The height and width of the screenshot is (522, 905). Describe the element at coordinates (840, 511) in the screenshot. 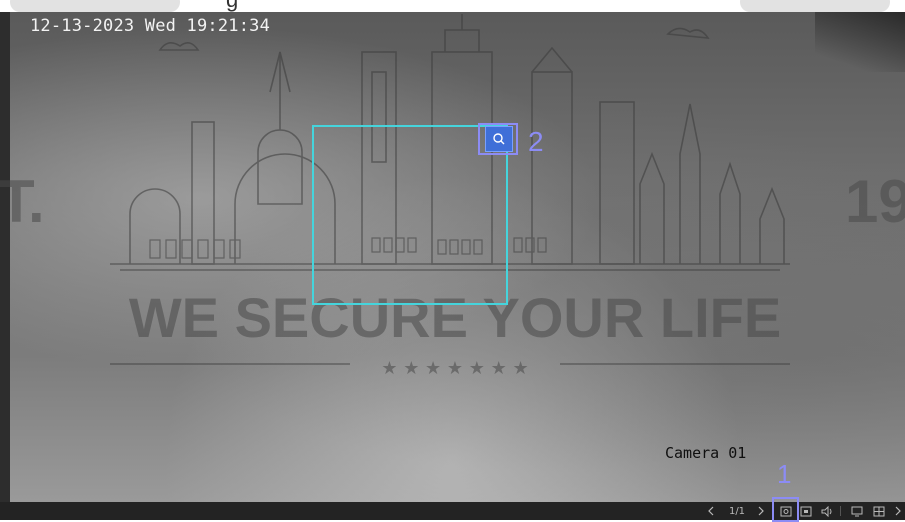

I see `toolbar-divider` at that location.